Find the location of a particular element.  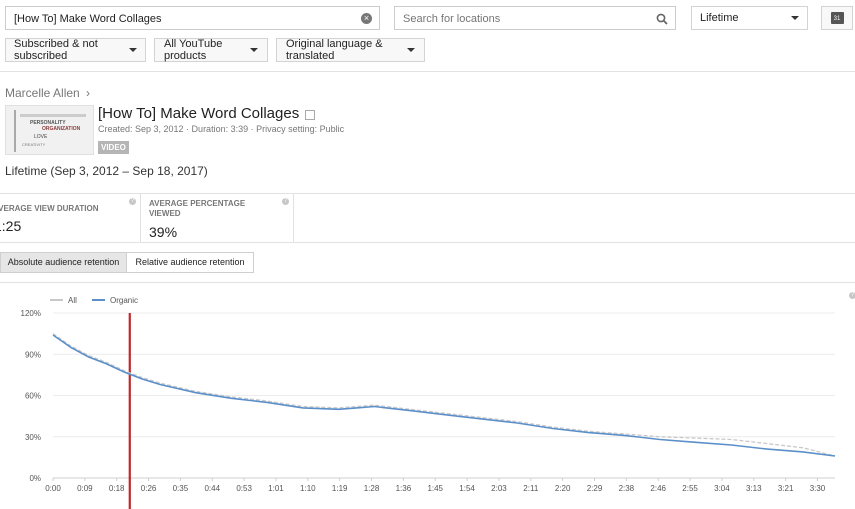

x-tick-label: 0:35 is located at coordinates (181, 488).